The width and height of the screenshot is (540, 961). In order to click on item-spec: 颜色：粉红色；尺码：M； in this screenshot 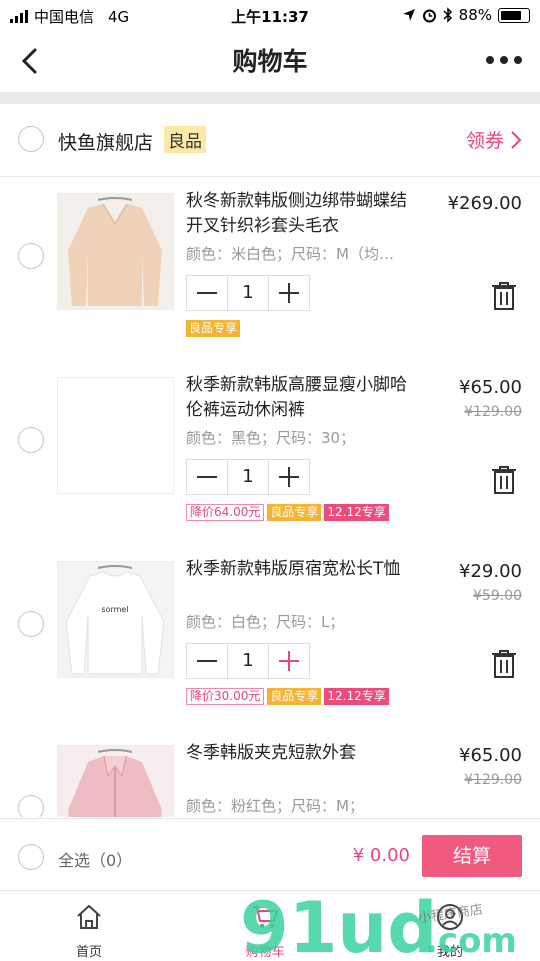, I will do `click(308, 805)`.